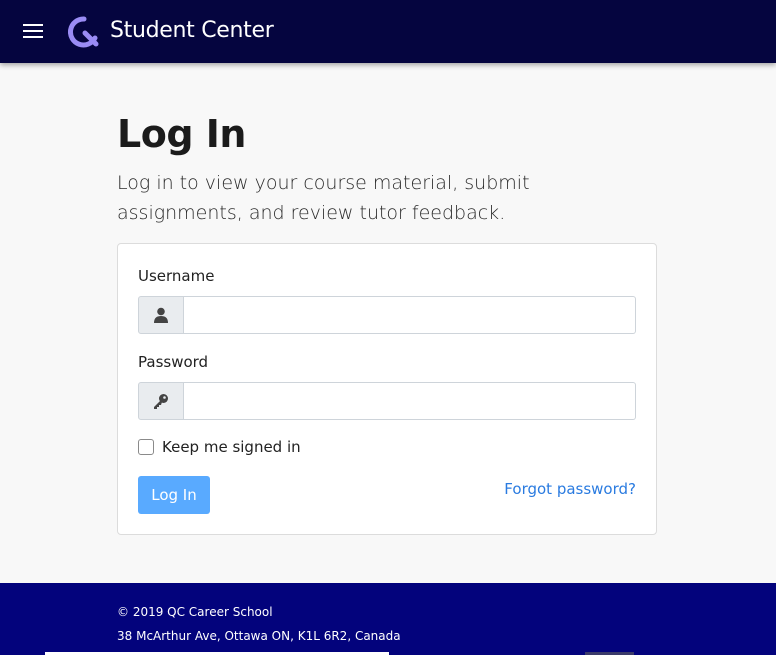  Describe the element at coordinates (161, 401) in the screenshot. I see `key-icon` at that location.